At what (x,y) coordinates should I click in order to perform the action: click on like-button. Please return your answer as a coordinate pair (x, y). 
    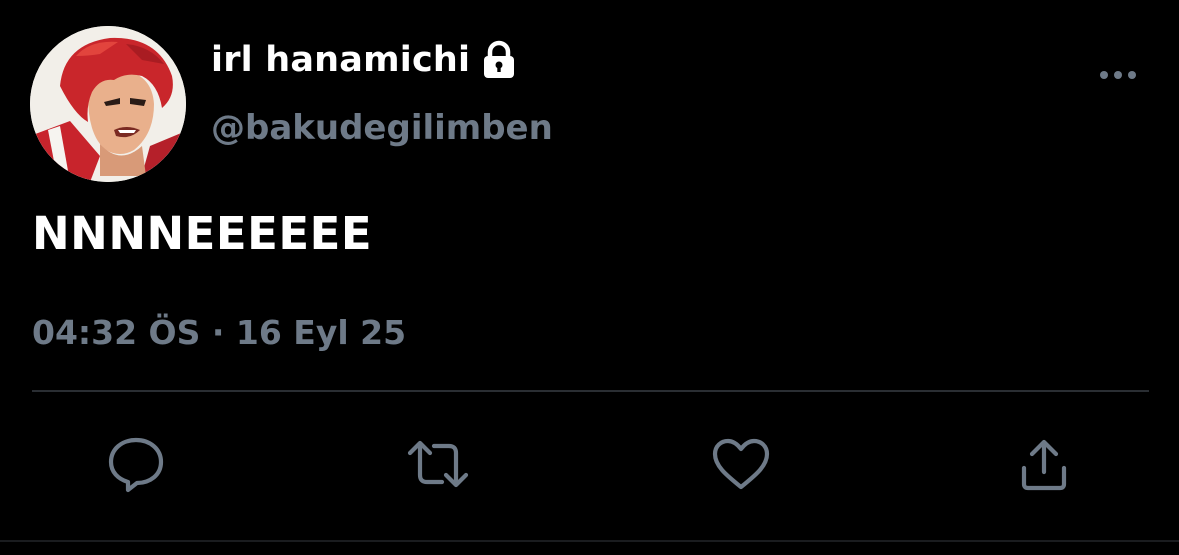
    Looking at the image, I should click on (741, 464).